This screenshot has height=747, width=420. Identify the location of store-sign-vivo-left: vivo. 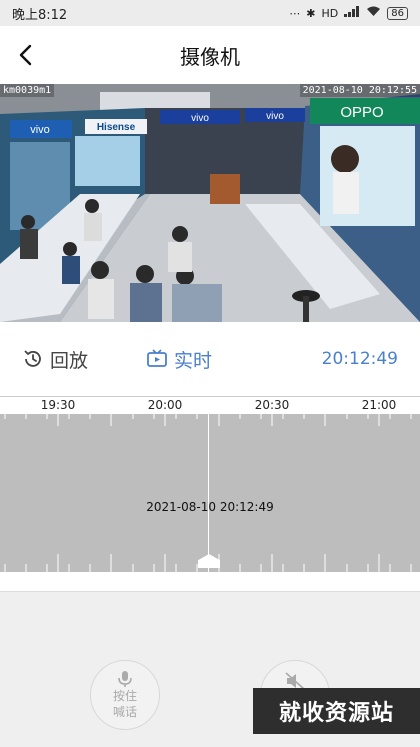
(40, 130).